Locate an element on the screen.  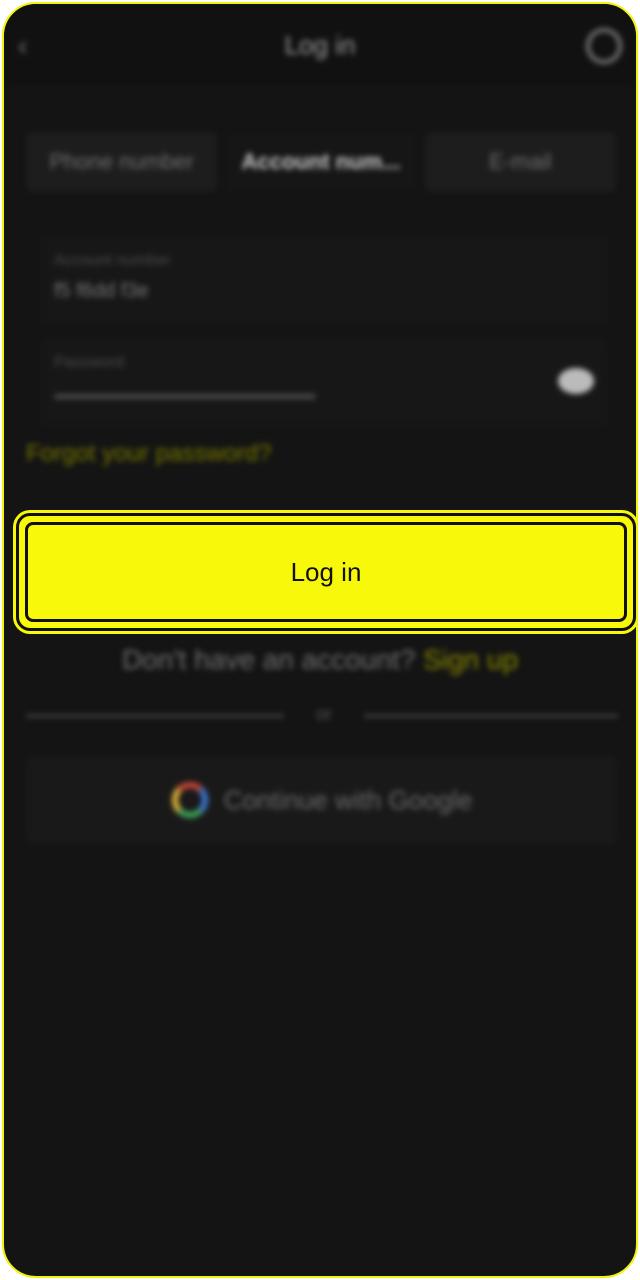
signup-link: Sign up is located at coordinates (470, 659).